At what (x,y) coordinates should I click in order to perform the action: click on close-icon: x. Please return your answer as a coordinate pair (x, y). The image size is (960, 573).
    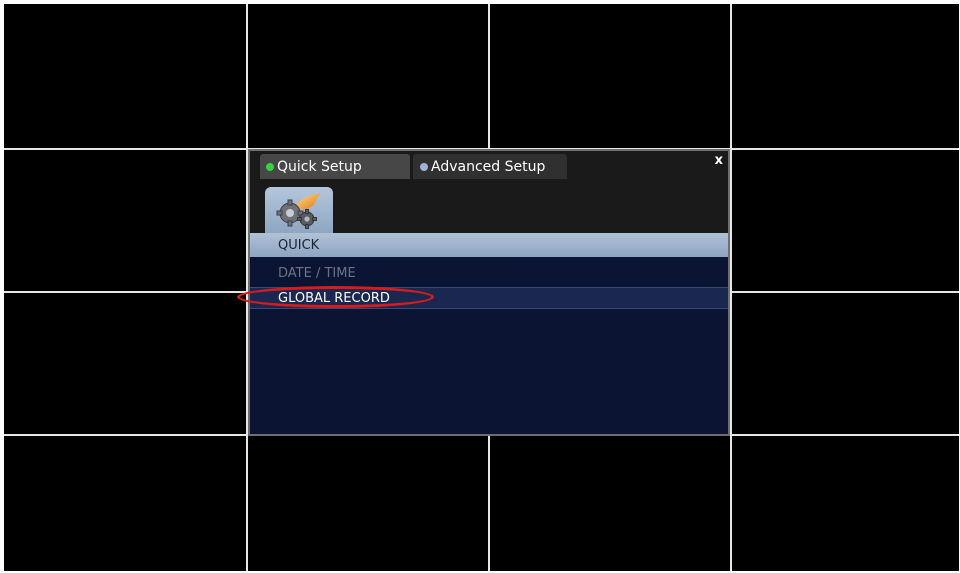
    Looking at the image, I should click on (719, 161).